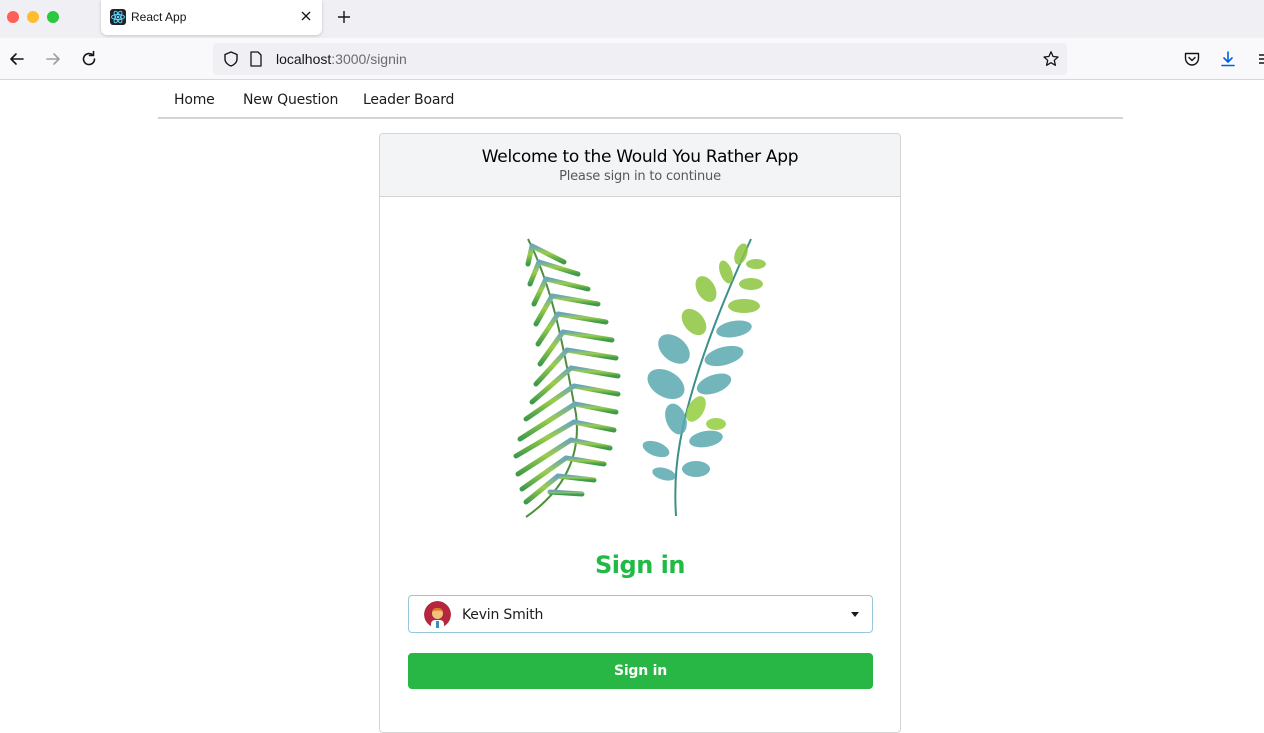  What do you see at coordinates (640, 100) in the screenshot?
I see `app-navbar: Home New Question Leader Board` at bounding box center [640, 100].